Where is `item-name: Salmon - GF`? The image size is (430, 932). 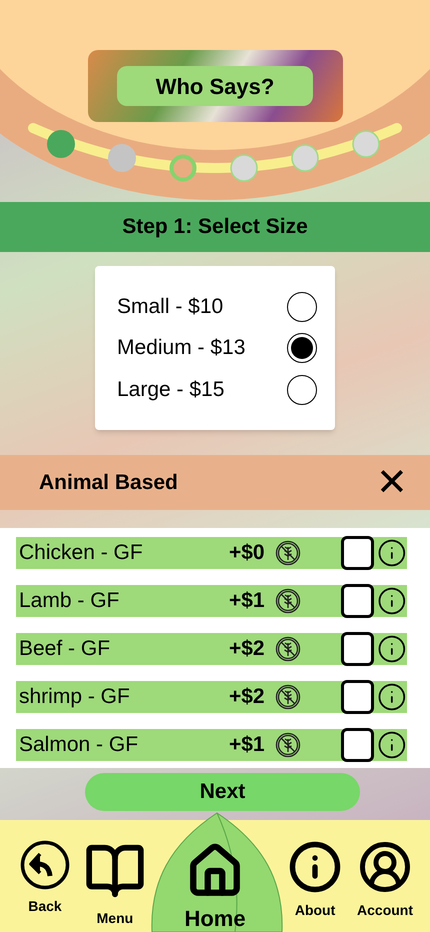 item-name: Salmon - GF is located at coordinates (79, 745).